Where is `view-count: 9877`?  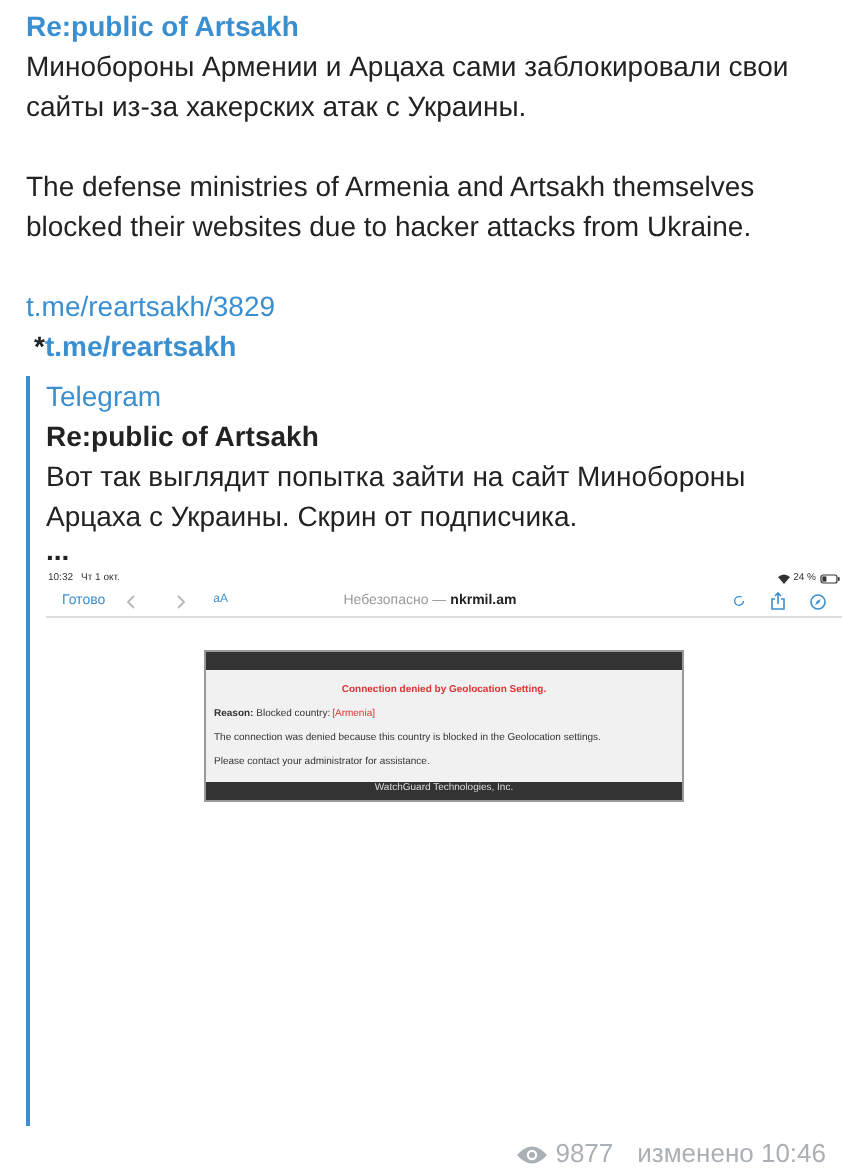
view-count: 9877 is located at coordinates (584, 1154).